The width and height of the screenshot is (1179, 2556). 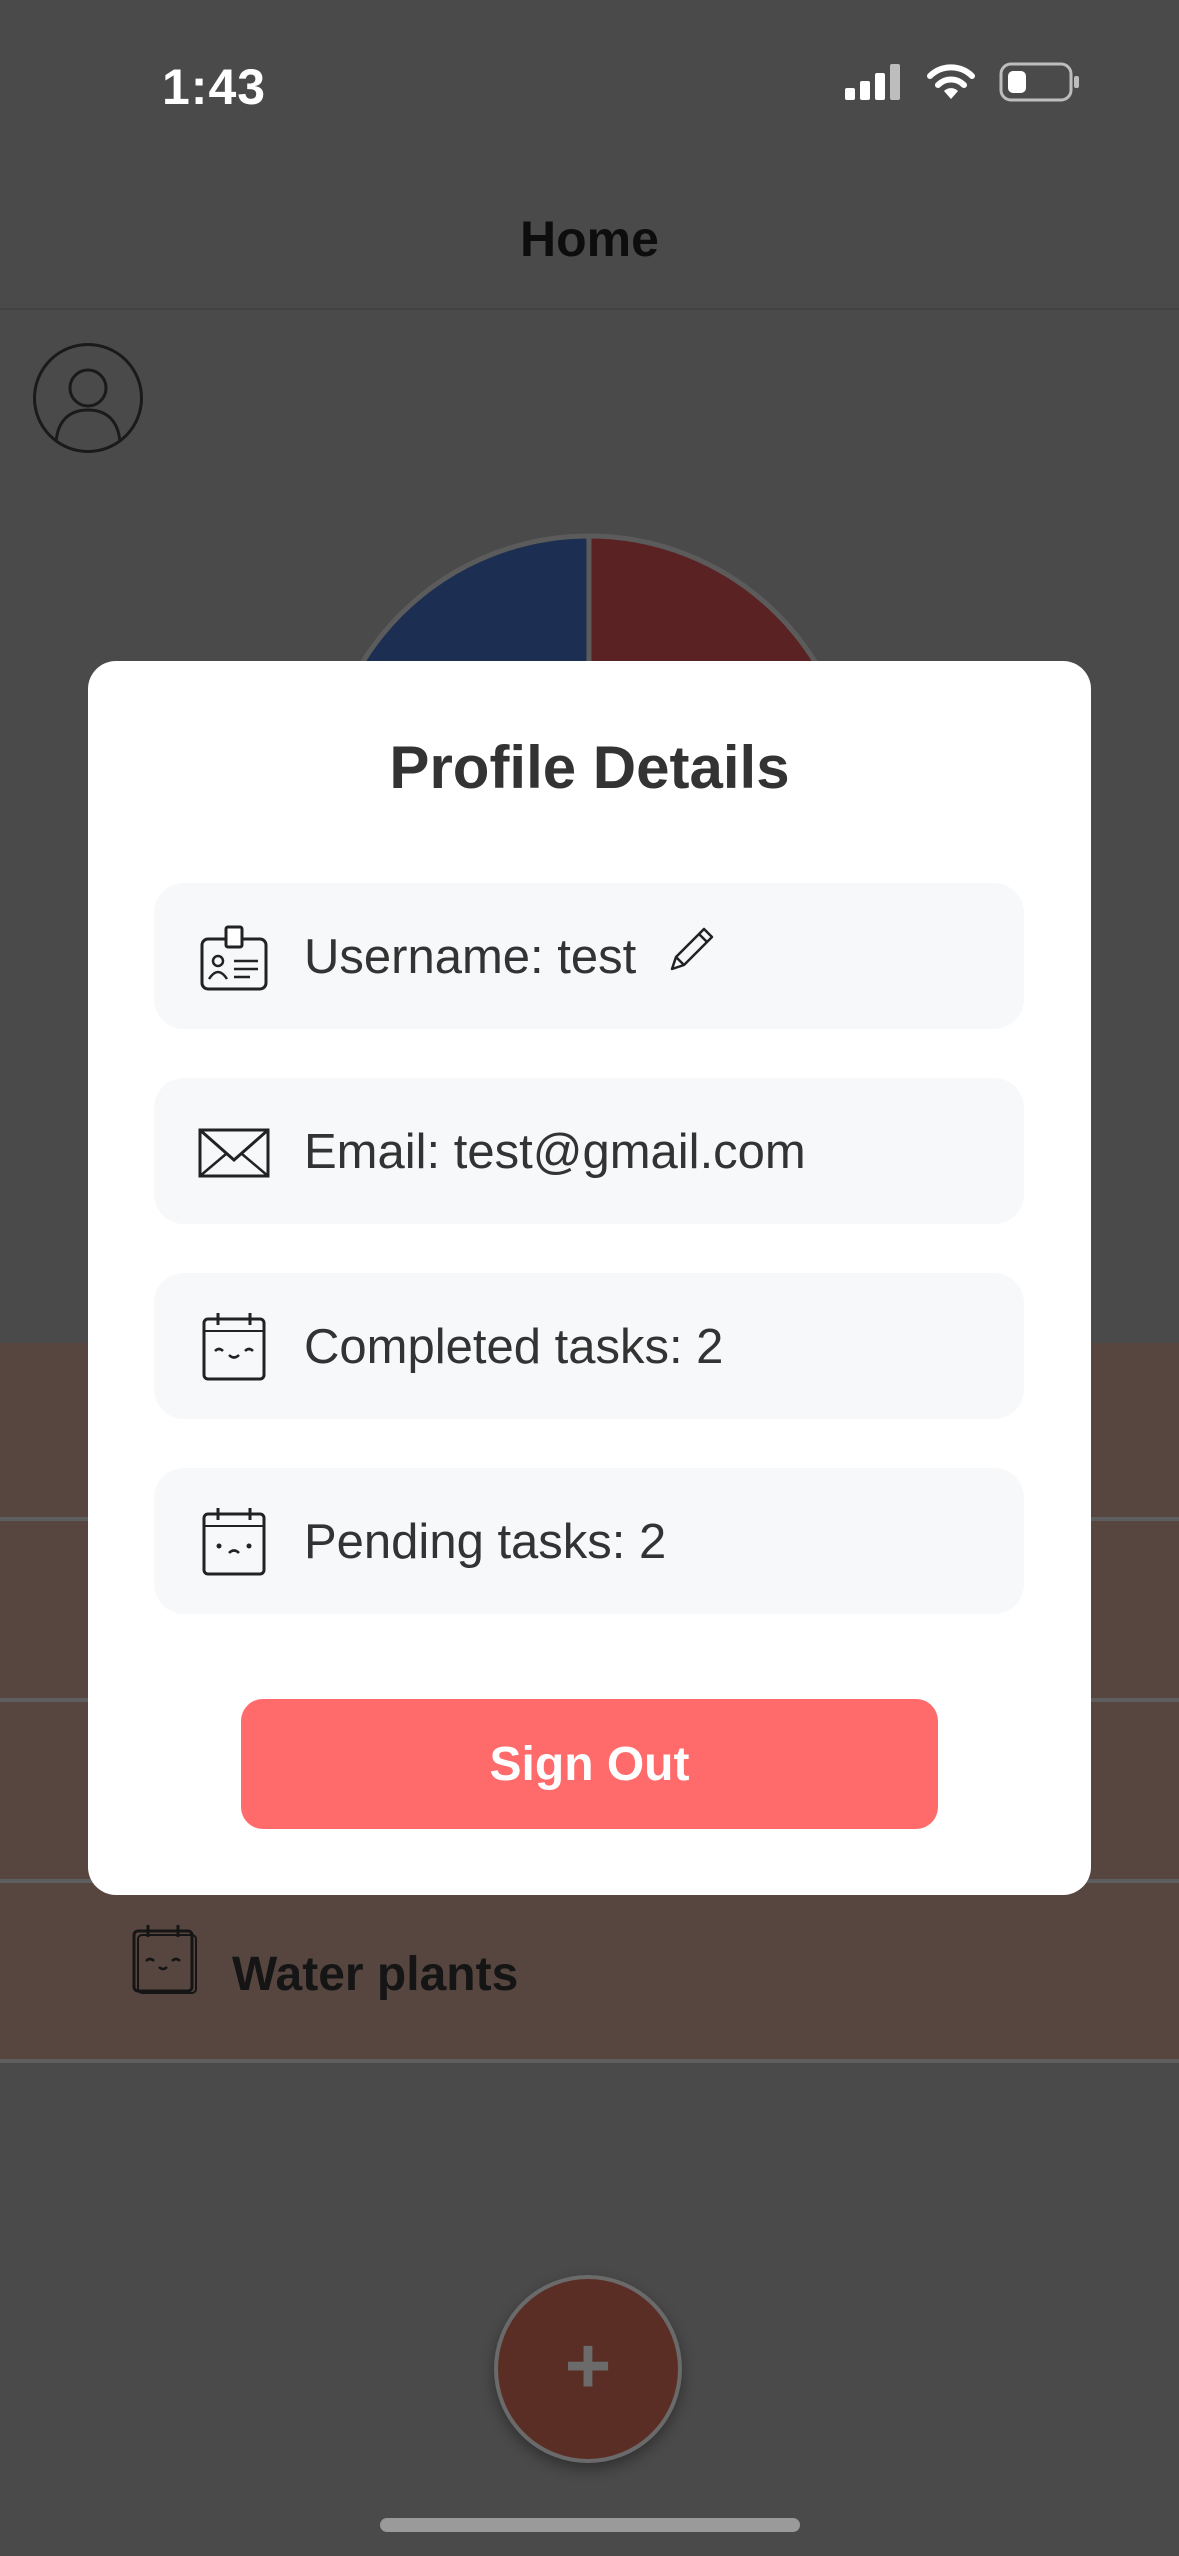 I want to click on username-text: Username: test, so click(x=470, y=957).